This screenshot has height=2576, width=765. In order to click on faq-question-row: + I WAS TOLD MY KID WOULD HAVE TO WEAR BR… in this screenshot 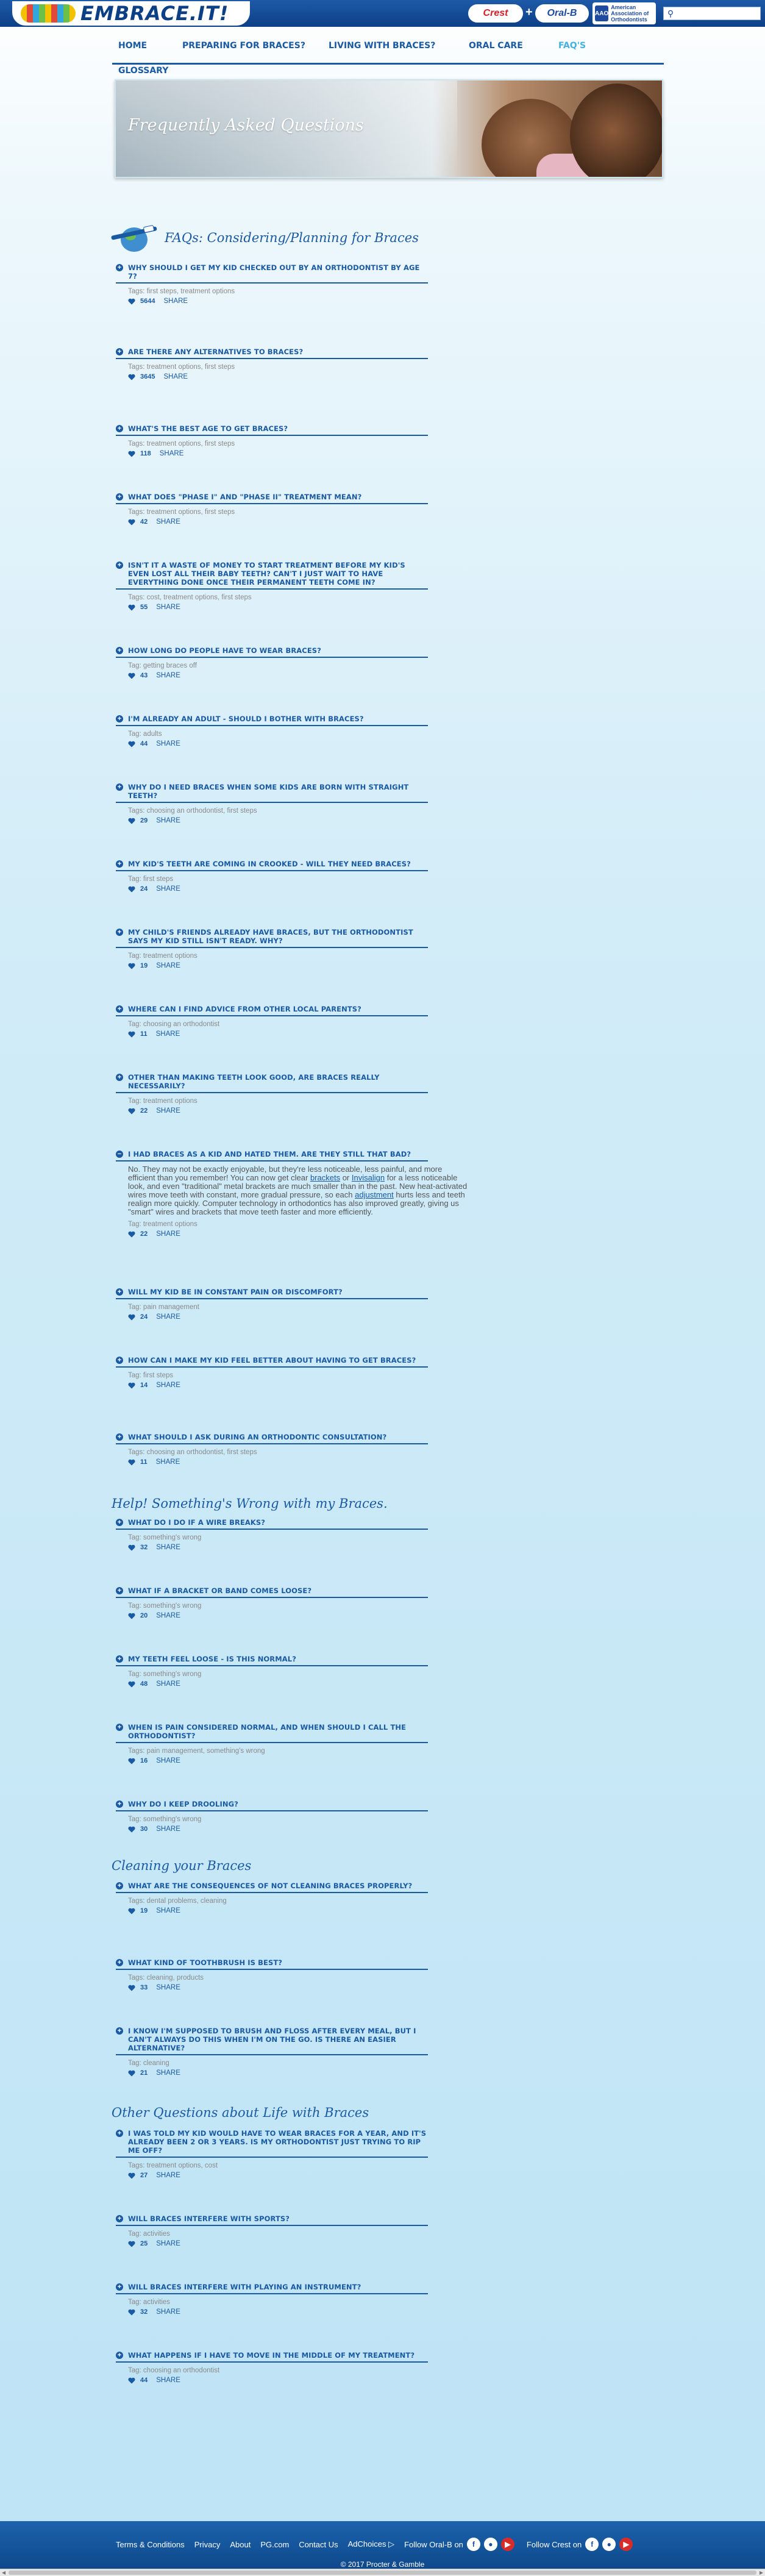, I will do `click(272, 2143)`.